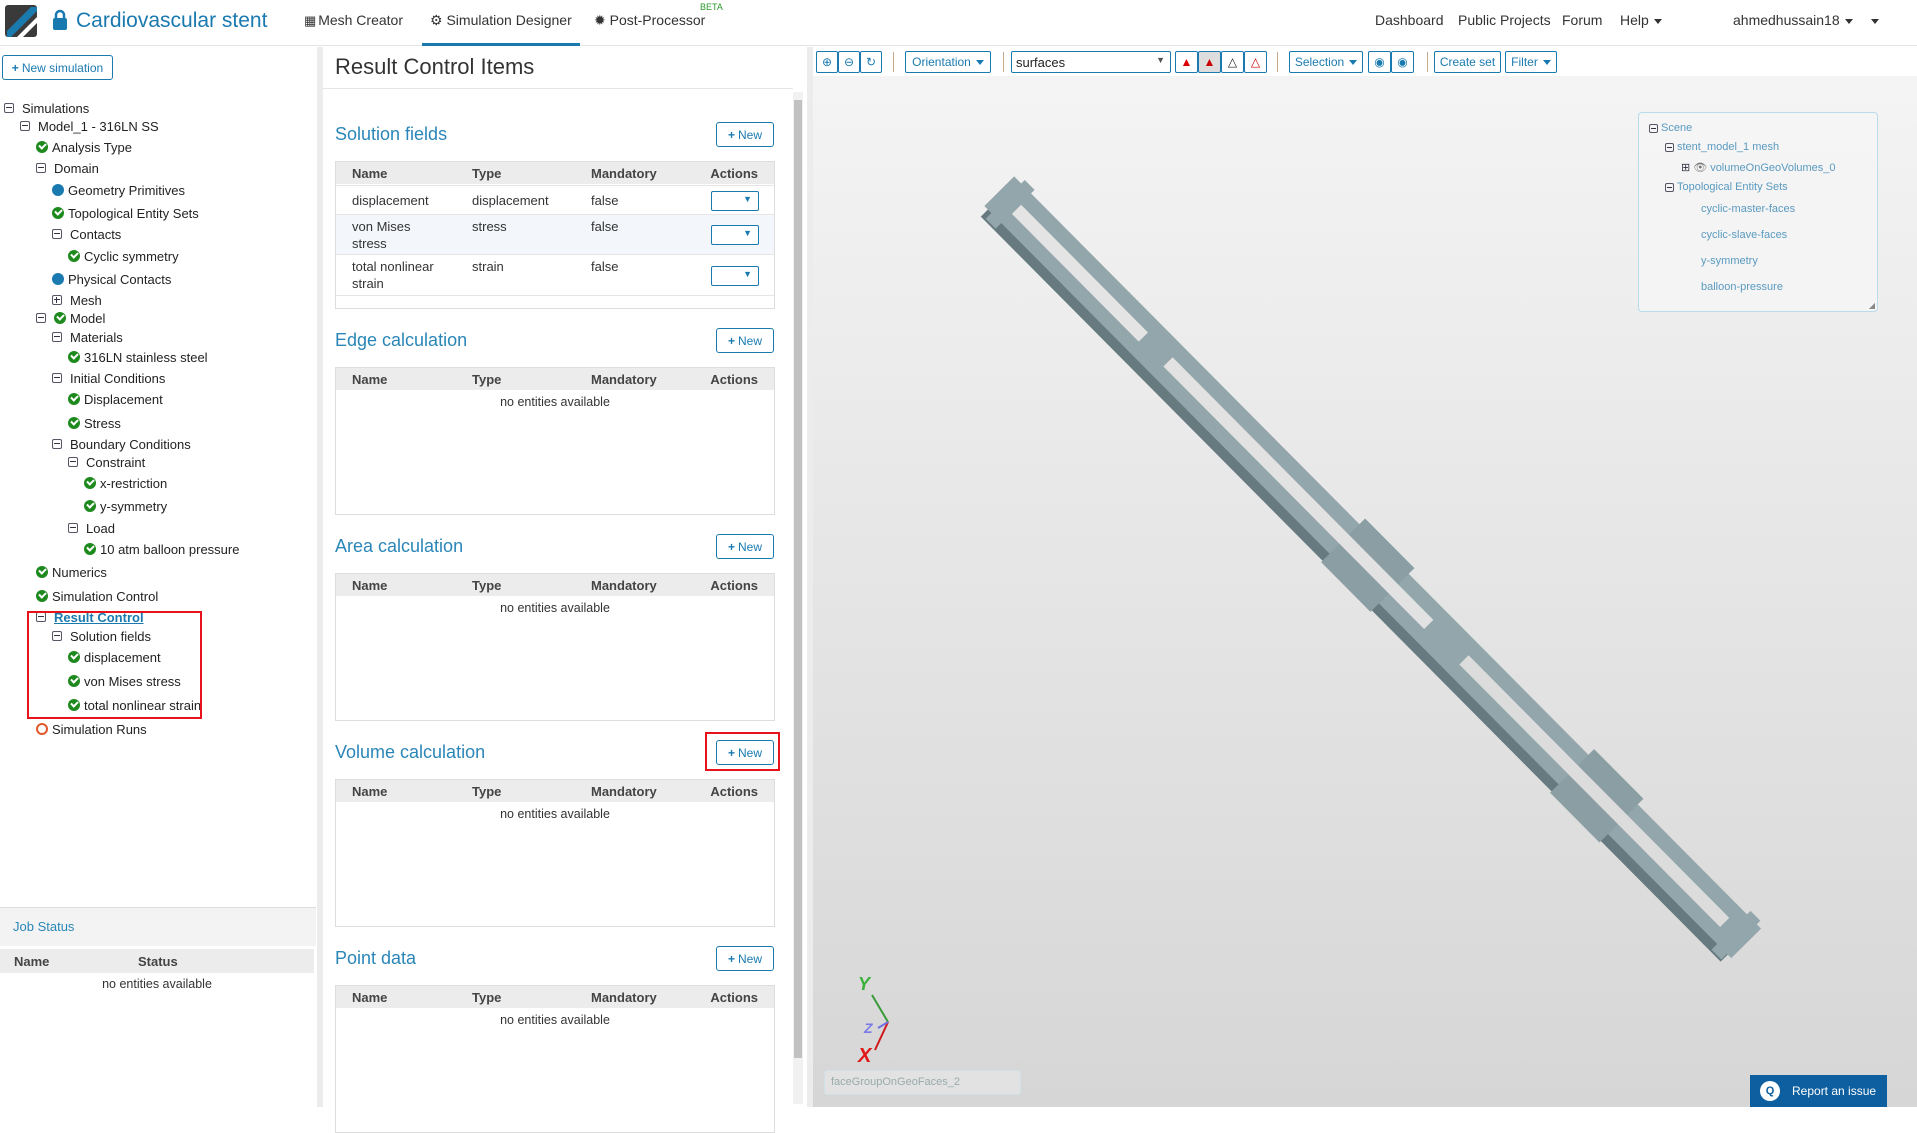  Describe the element at coordinates (1186, 62) in the screenshot. I see `render-mode-solid: ▲` at that location.